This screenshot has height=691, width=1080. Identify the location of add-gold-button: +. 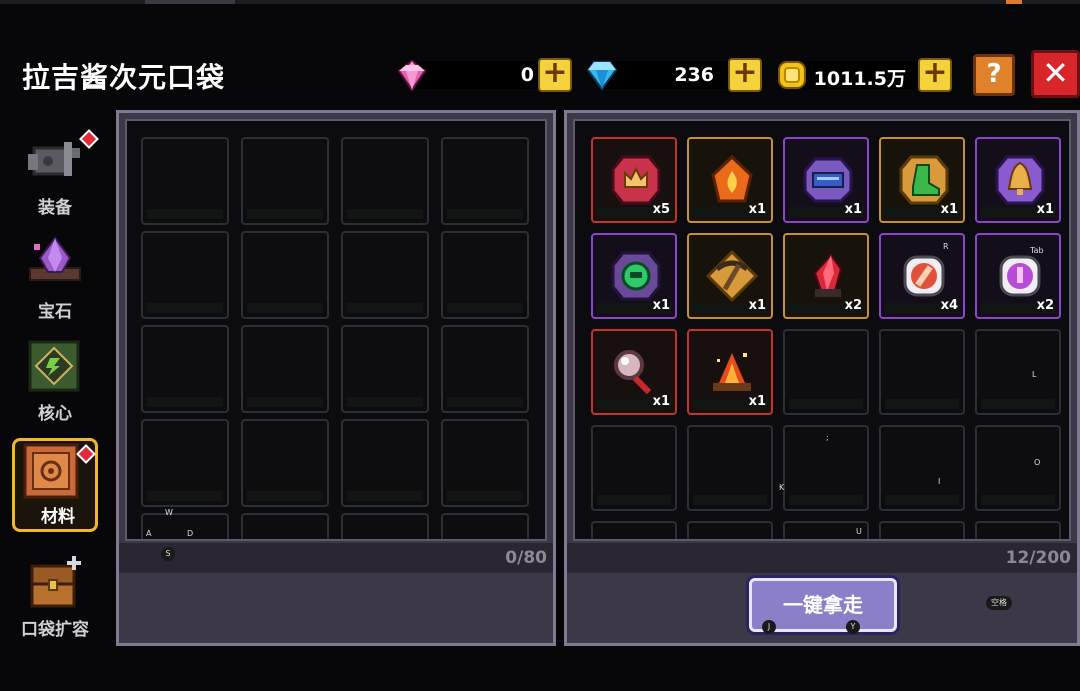
(935, 75).